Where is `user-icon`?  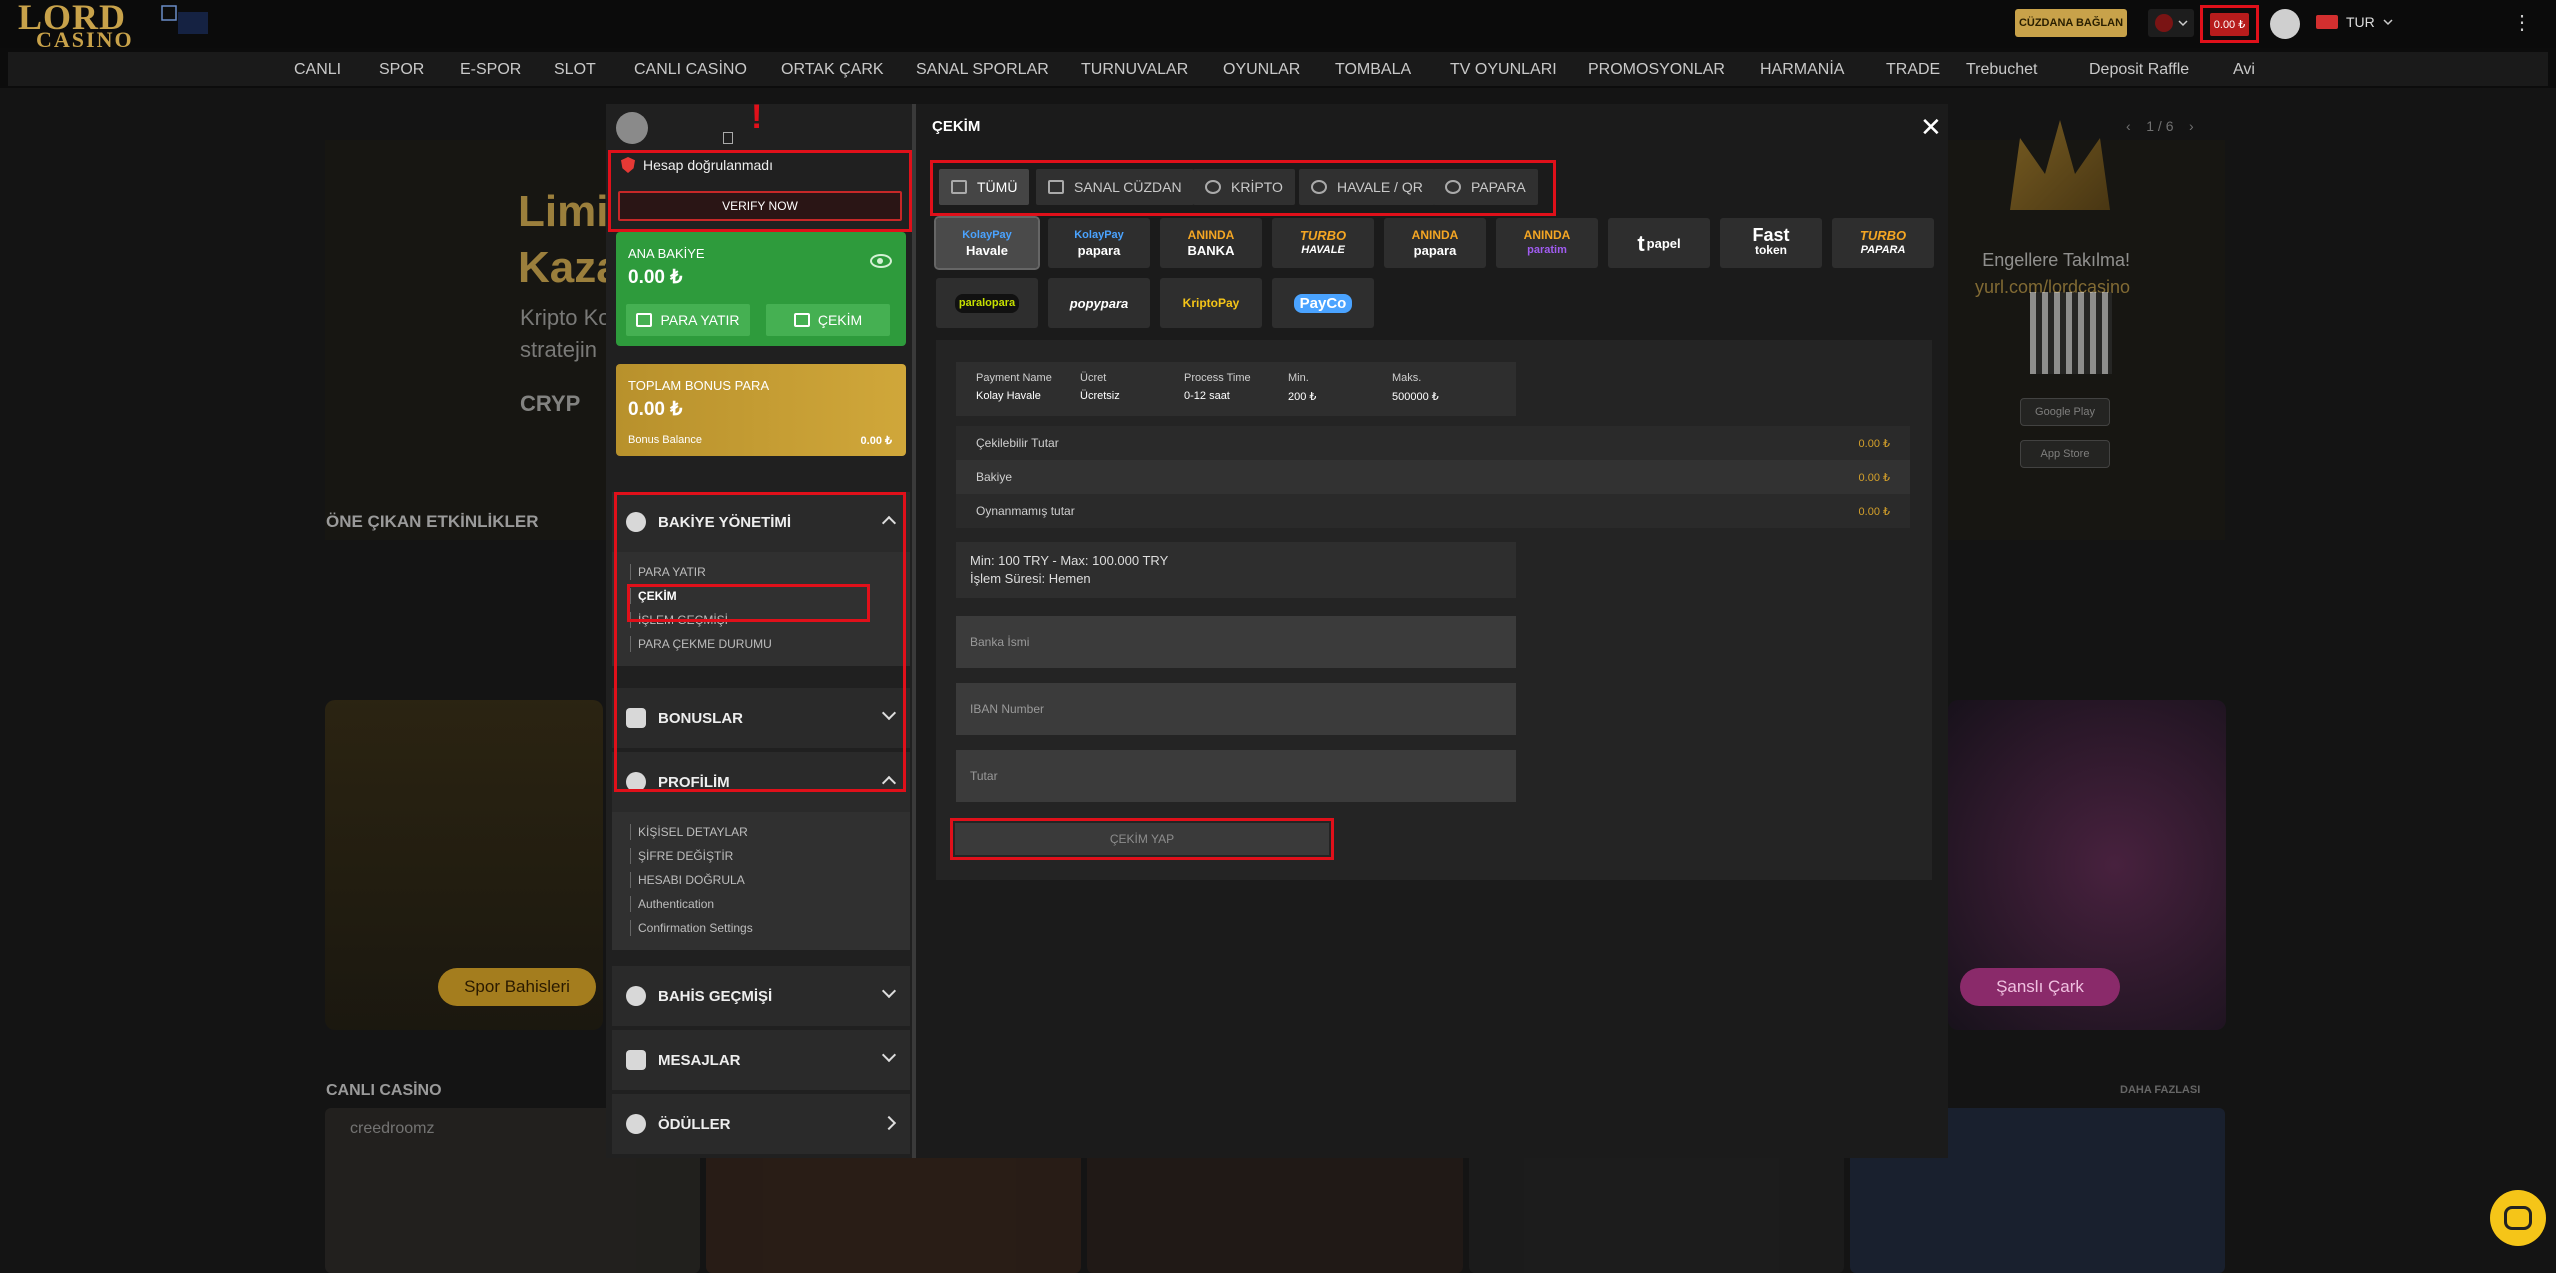 user-icon is located at coordinates (636, 782).